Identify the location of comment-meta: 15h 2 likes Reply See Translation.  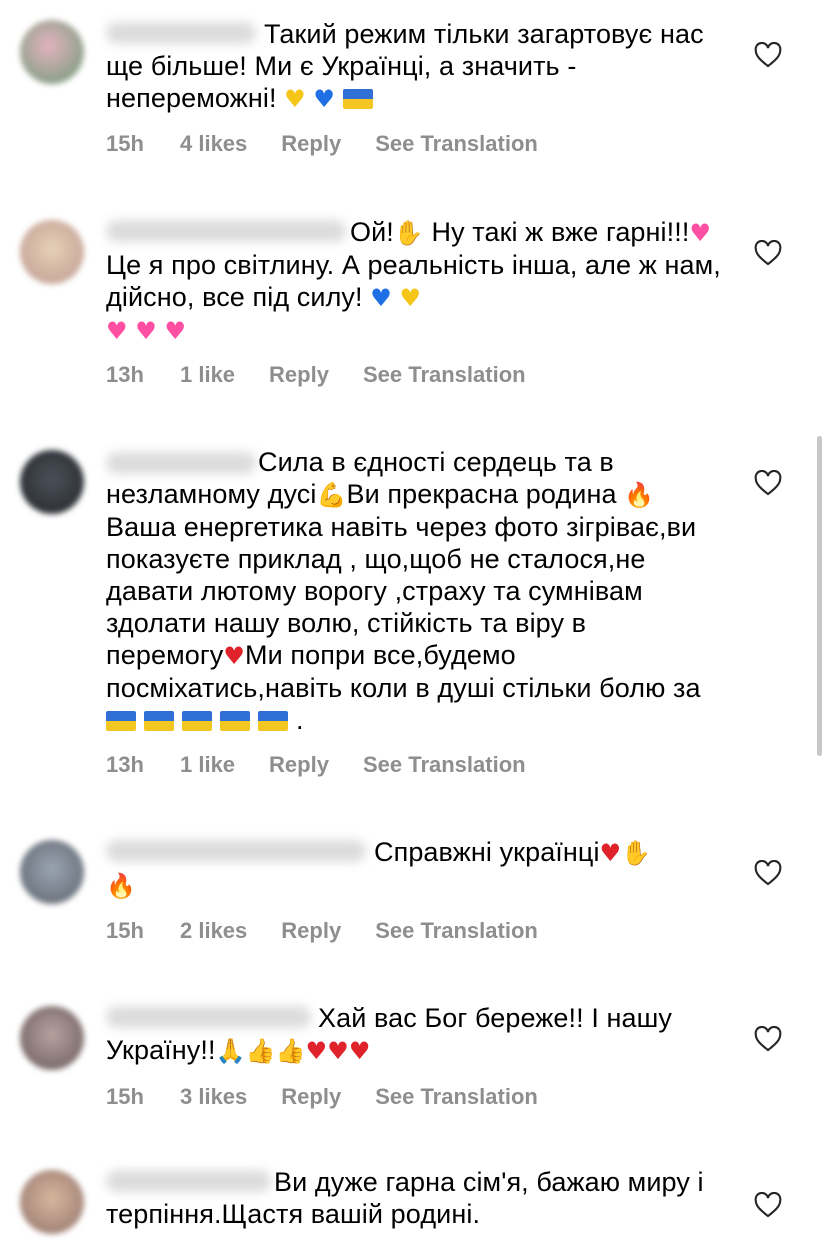
(322, 931).